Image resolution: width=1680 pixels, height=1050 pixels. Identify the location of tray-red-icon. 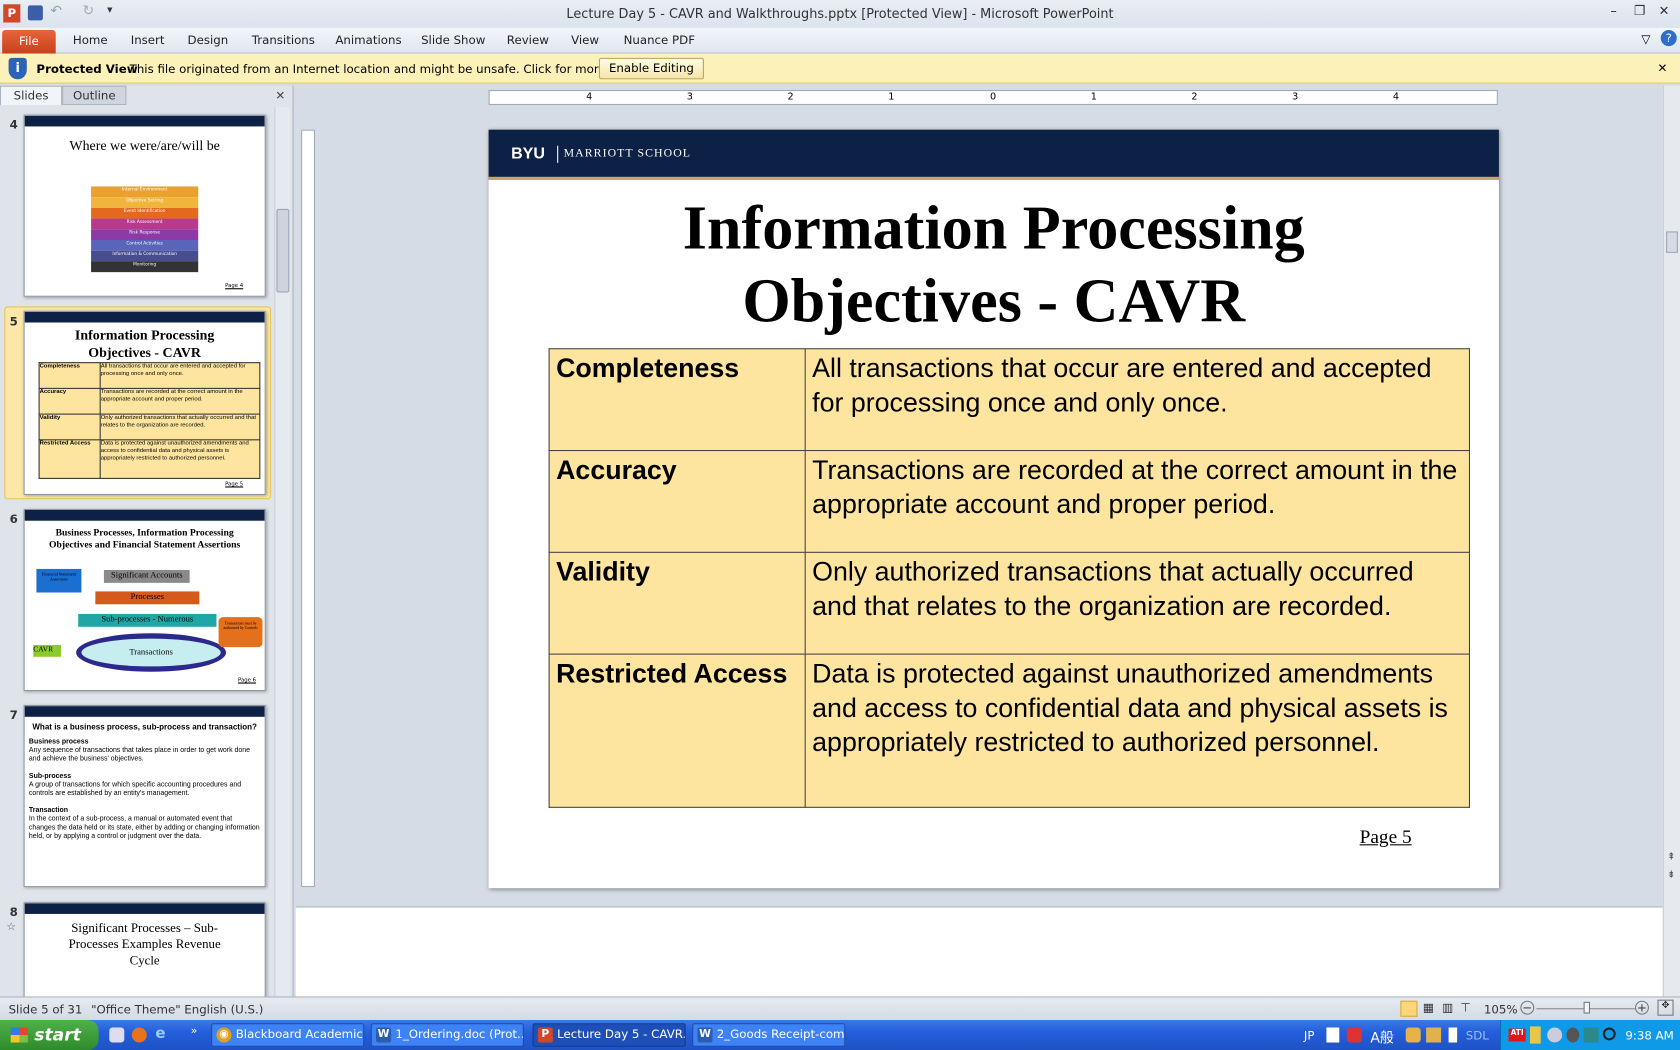
(1354, 1035).